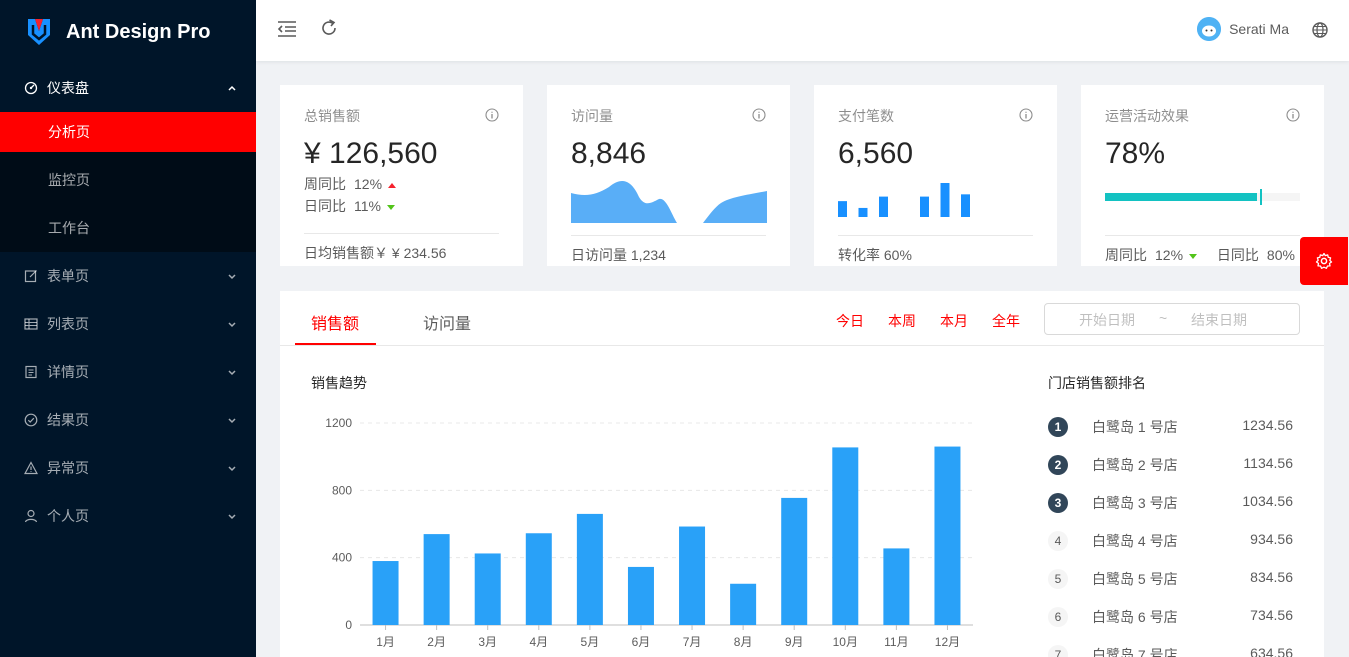  What do you see at coordinates (866, 116) in the screenshot?
I see `card-title: 支付笔数` at bounding box center [866, 116].